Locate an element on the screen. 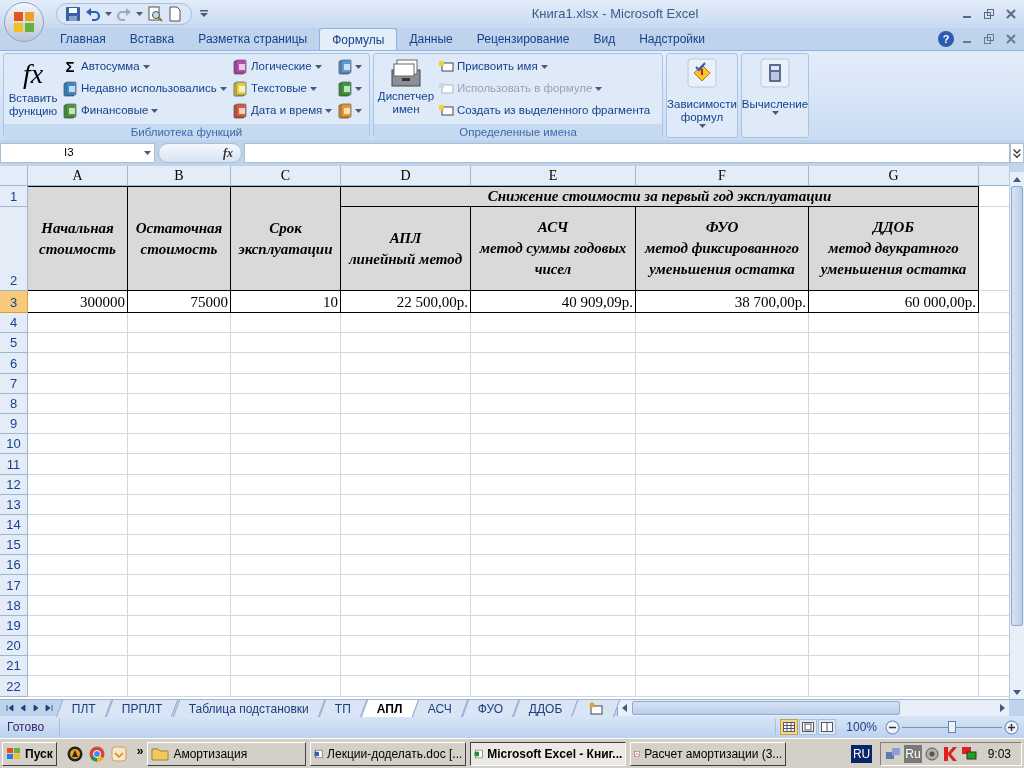 The width and height of the screenshot is (1024, 768). mail-app-icon is located at coordinates (118, 753).